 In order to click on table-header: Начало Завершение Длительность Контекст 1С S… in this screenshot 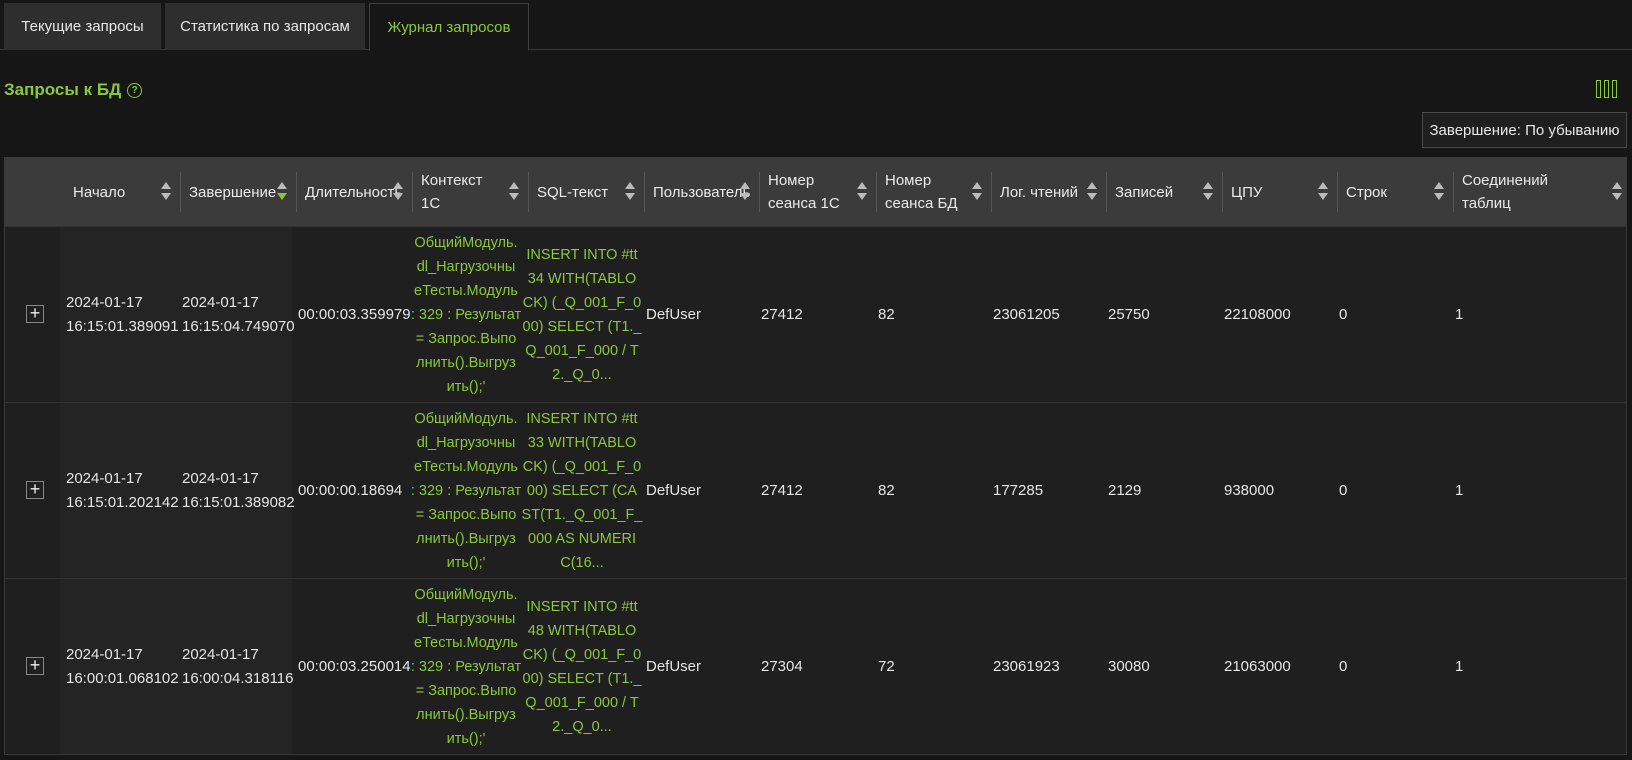, I will do `click(815, 192)`.